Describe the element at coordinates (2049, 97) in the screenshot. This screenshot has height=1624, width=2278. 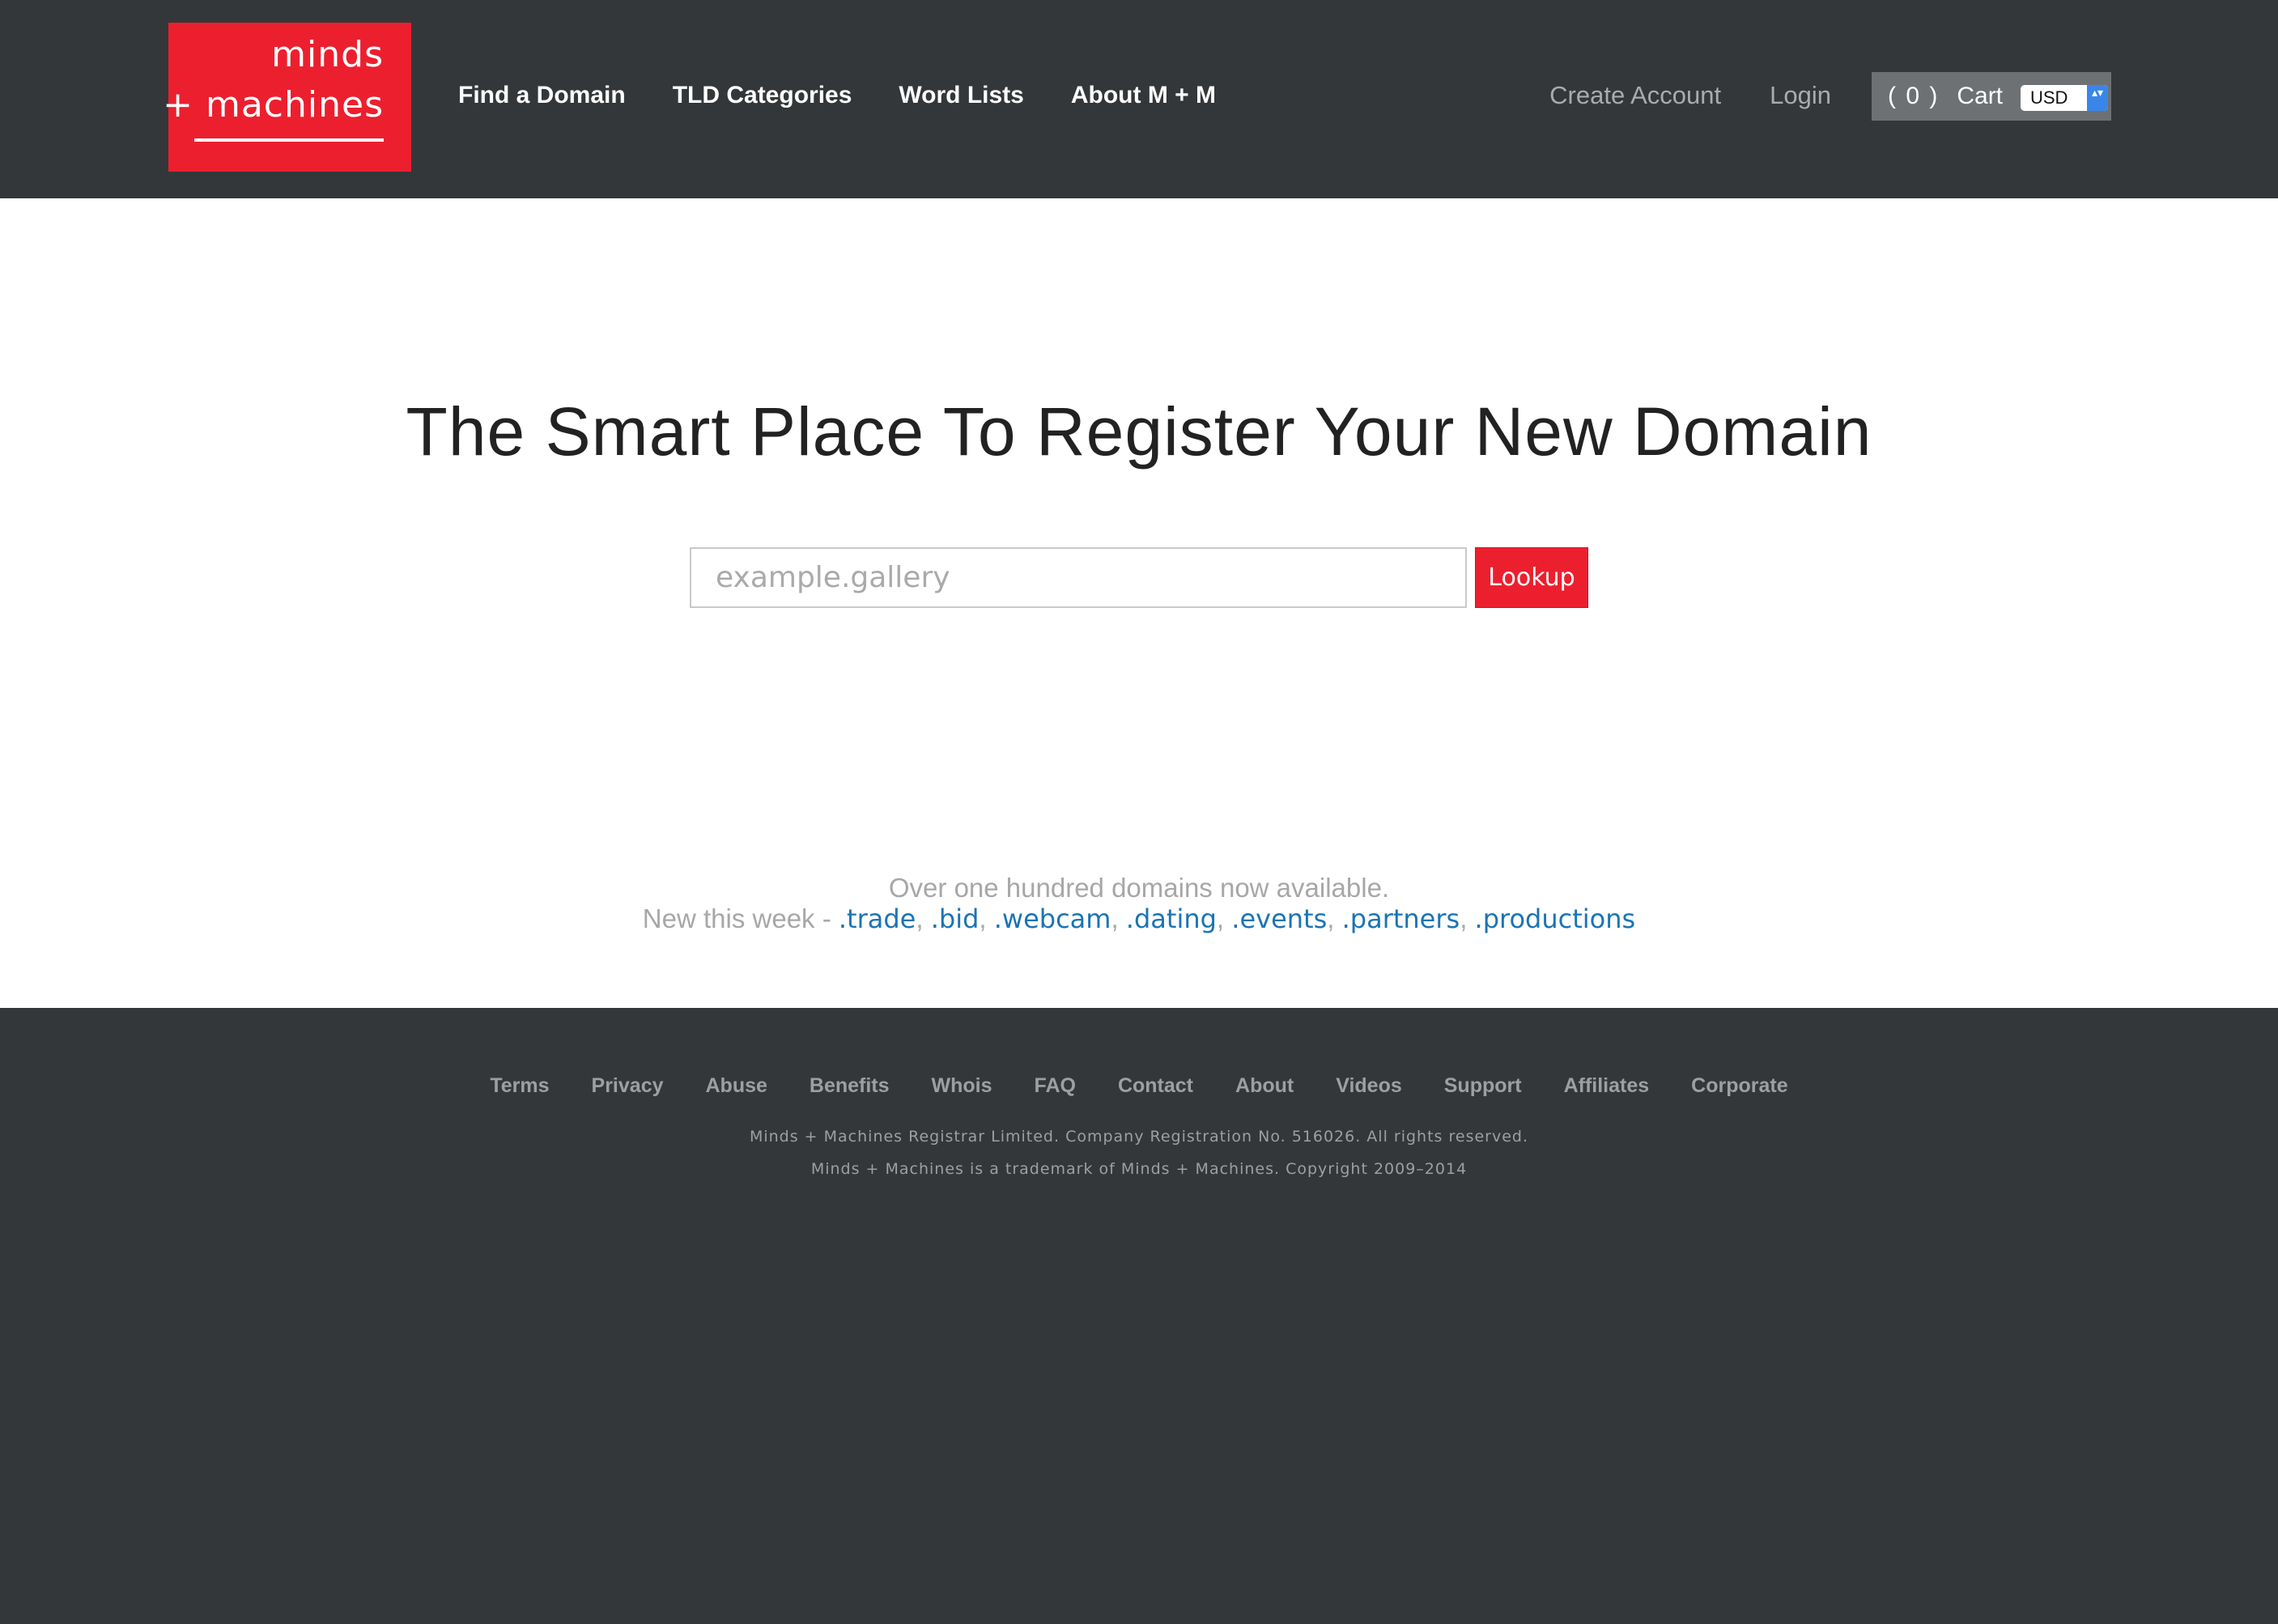
I see `currency-selected-value: USD` at that location.